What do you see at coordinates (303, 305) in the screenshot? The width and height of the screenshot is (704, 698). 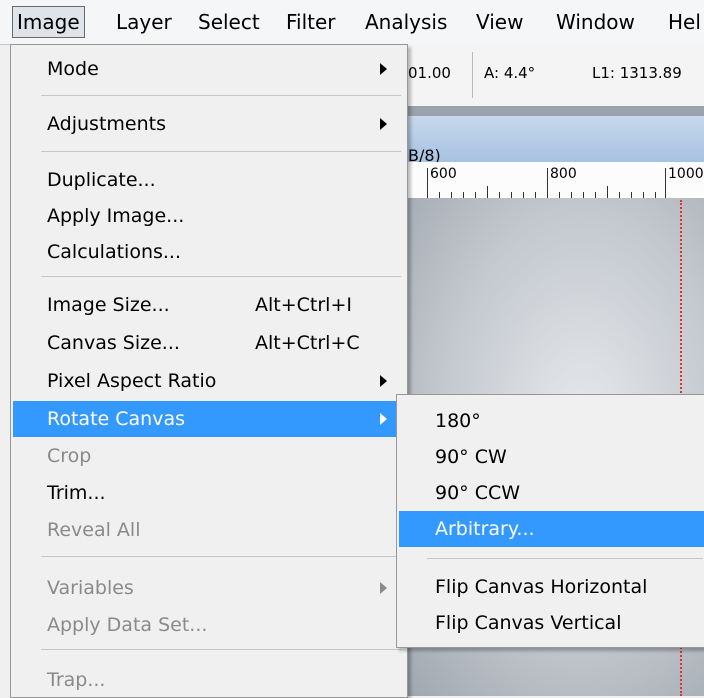 I see `image-size-shortcut: Alt+Ctrl+I` at bounding box center [303, 305].